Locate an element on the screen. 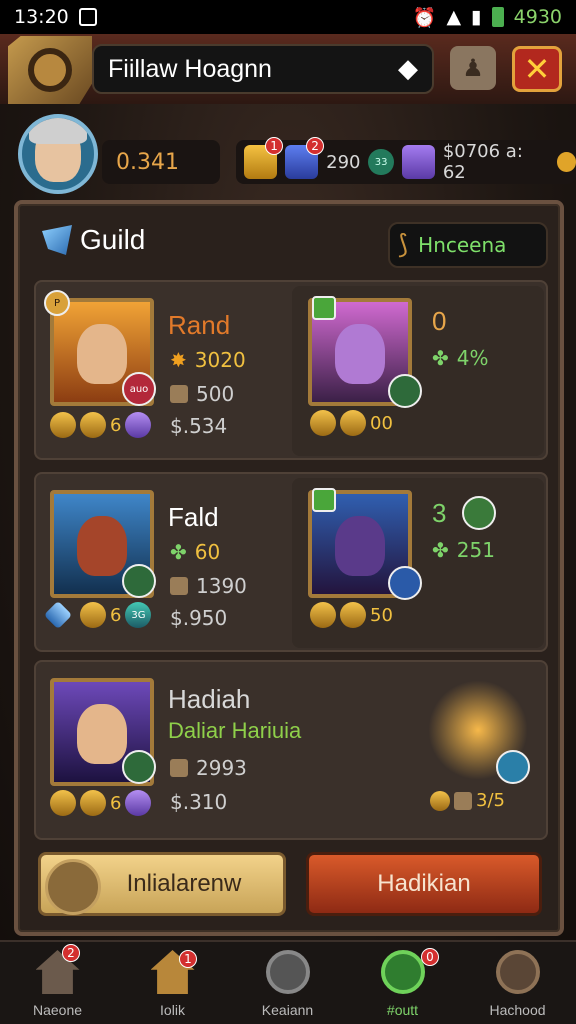 Image resolution: width=576 pixels, height=1024 pixels. panel-header: Guild ⟆ Hnceena is located at coordinates (289, 240).